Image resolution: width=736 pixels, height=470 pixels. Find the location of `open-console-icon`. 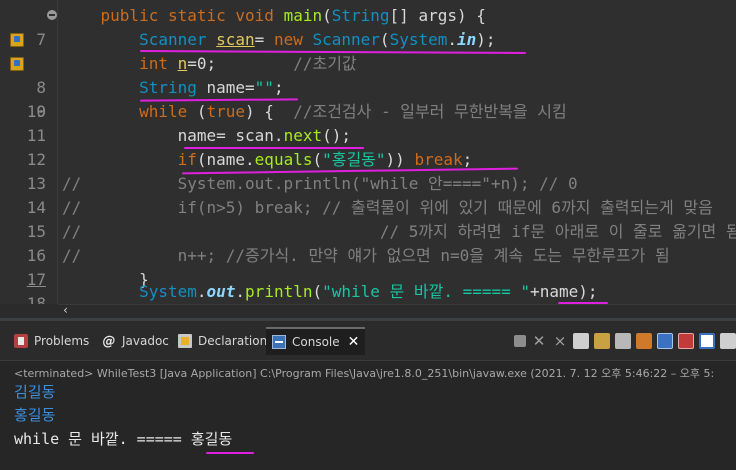

open-console-icon is located at coordinates (686, 341).